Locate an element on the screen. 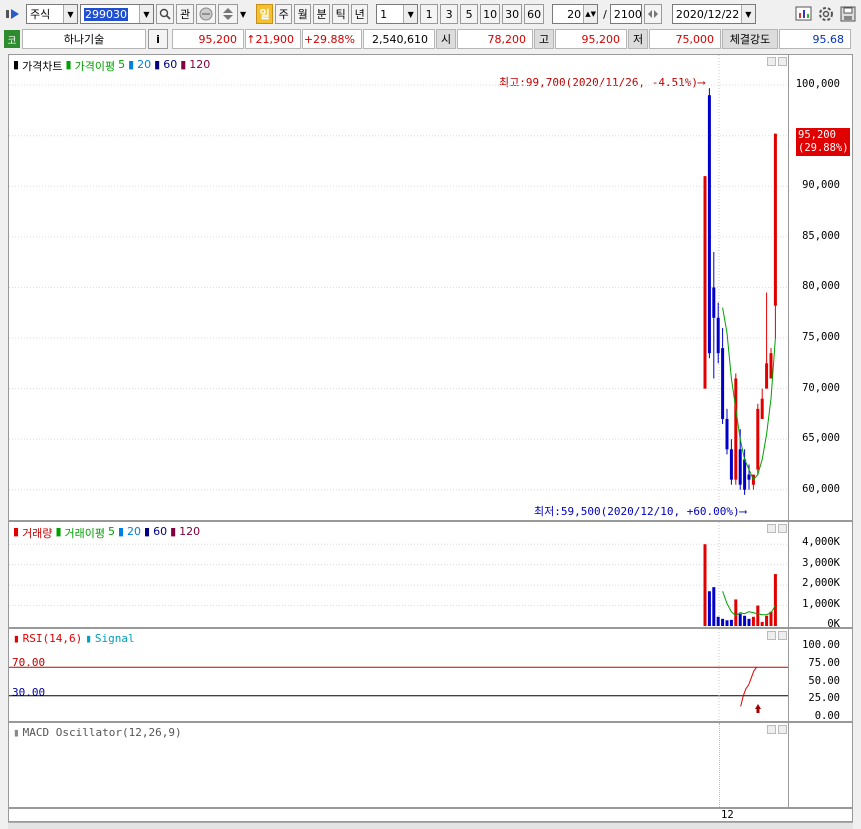 This screenshot has height=829, width=861. current-pct-label: (29.88%) is located at coordinates (823, 148).